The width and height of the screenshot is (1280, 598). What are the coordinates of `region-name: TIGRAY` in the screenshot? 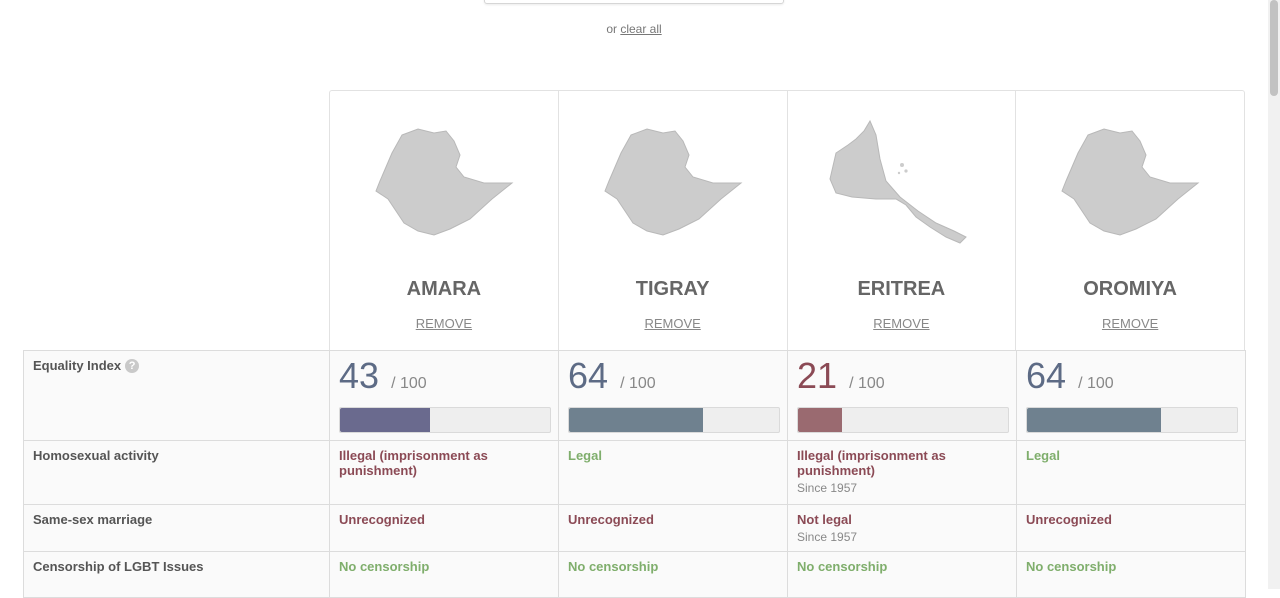 It's located at (672, 289).